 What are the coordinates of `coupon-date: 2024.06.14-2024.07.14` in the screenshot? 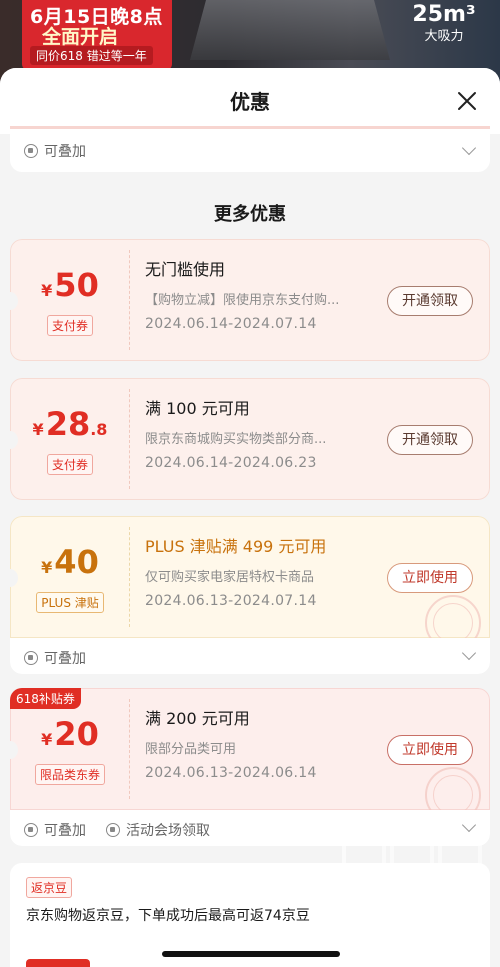 It's located at (231, 324).